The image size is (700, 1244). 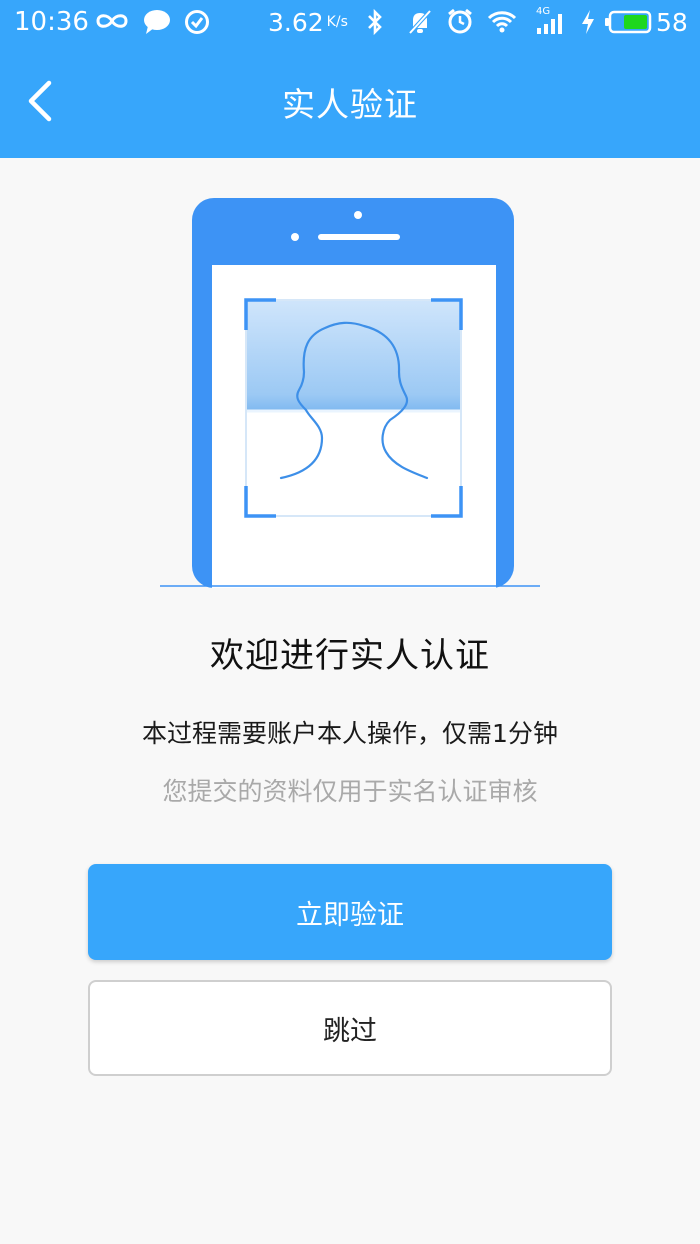 What do you see at coordinates (358, 215) in the screenshot?
I see `phone-camera-dot` at bounding box center [358, 215].